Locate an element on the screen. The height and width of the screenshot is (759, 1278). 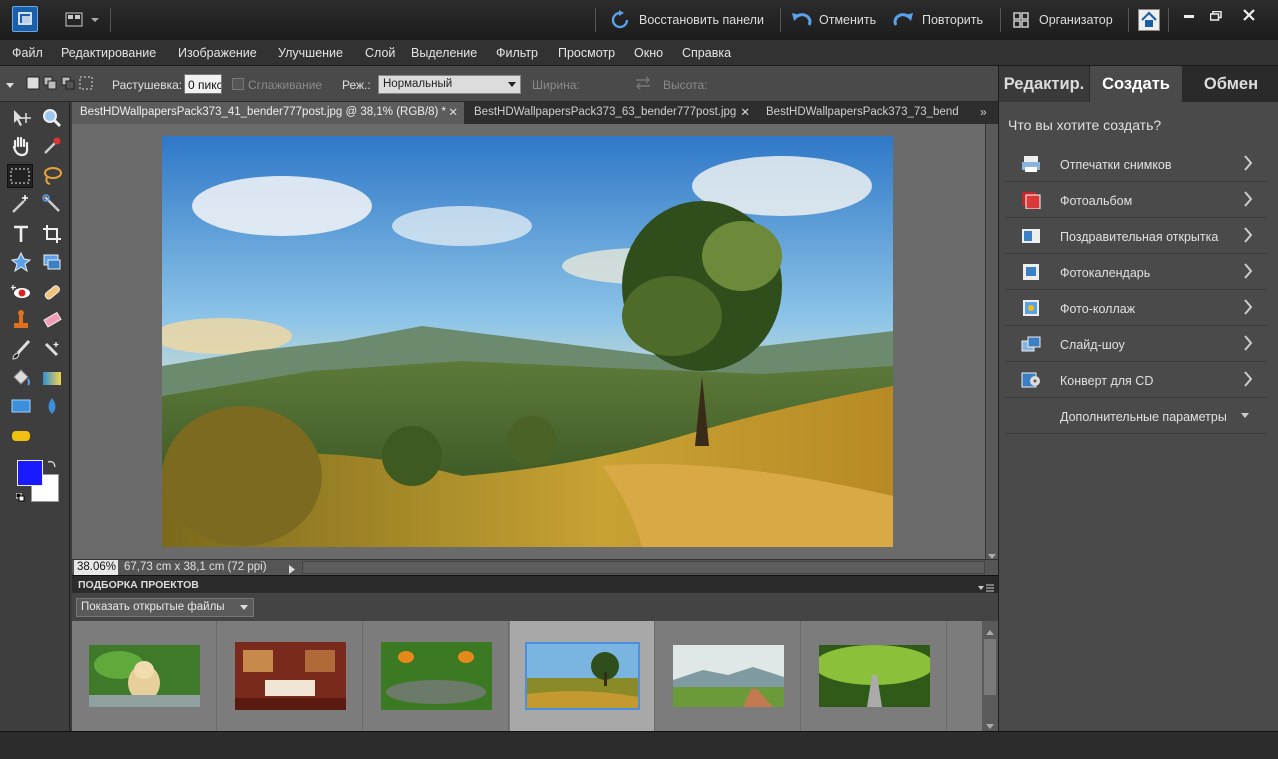
canvas-horizontal-scrollbar is located at coordinates (643, 567).